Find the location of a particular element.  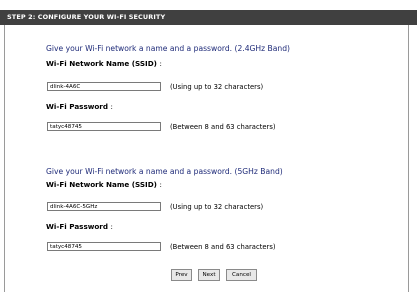

band-24-password-label-text: Wi-Fi Password is located at coordinates (77, 106).